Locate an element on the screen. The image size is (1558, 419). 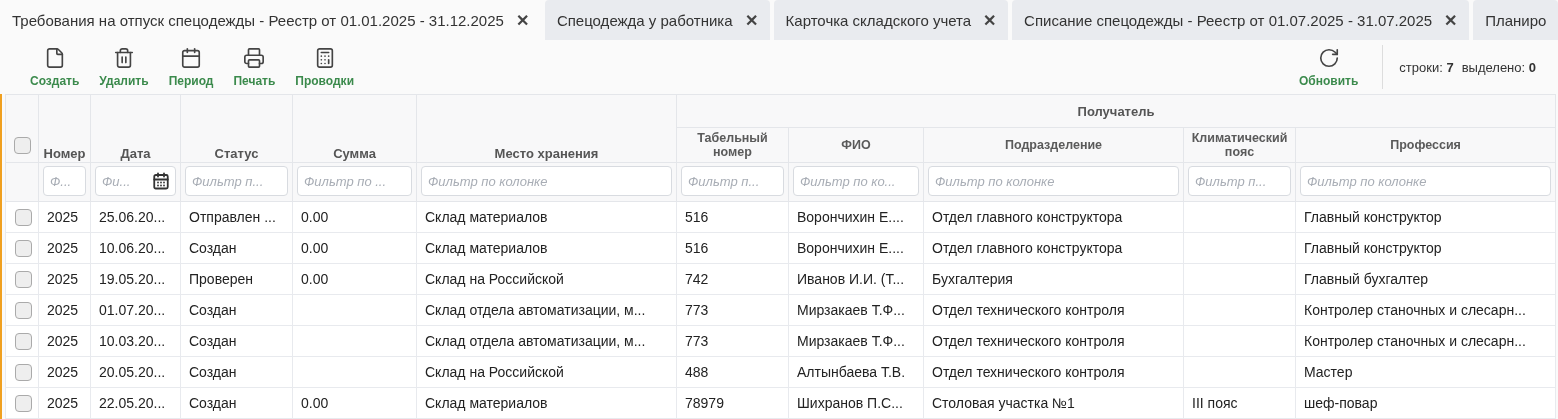
column-header: Климатический пояс is located at coordinates (1239, 145).